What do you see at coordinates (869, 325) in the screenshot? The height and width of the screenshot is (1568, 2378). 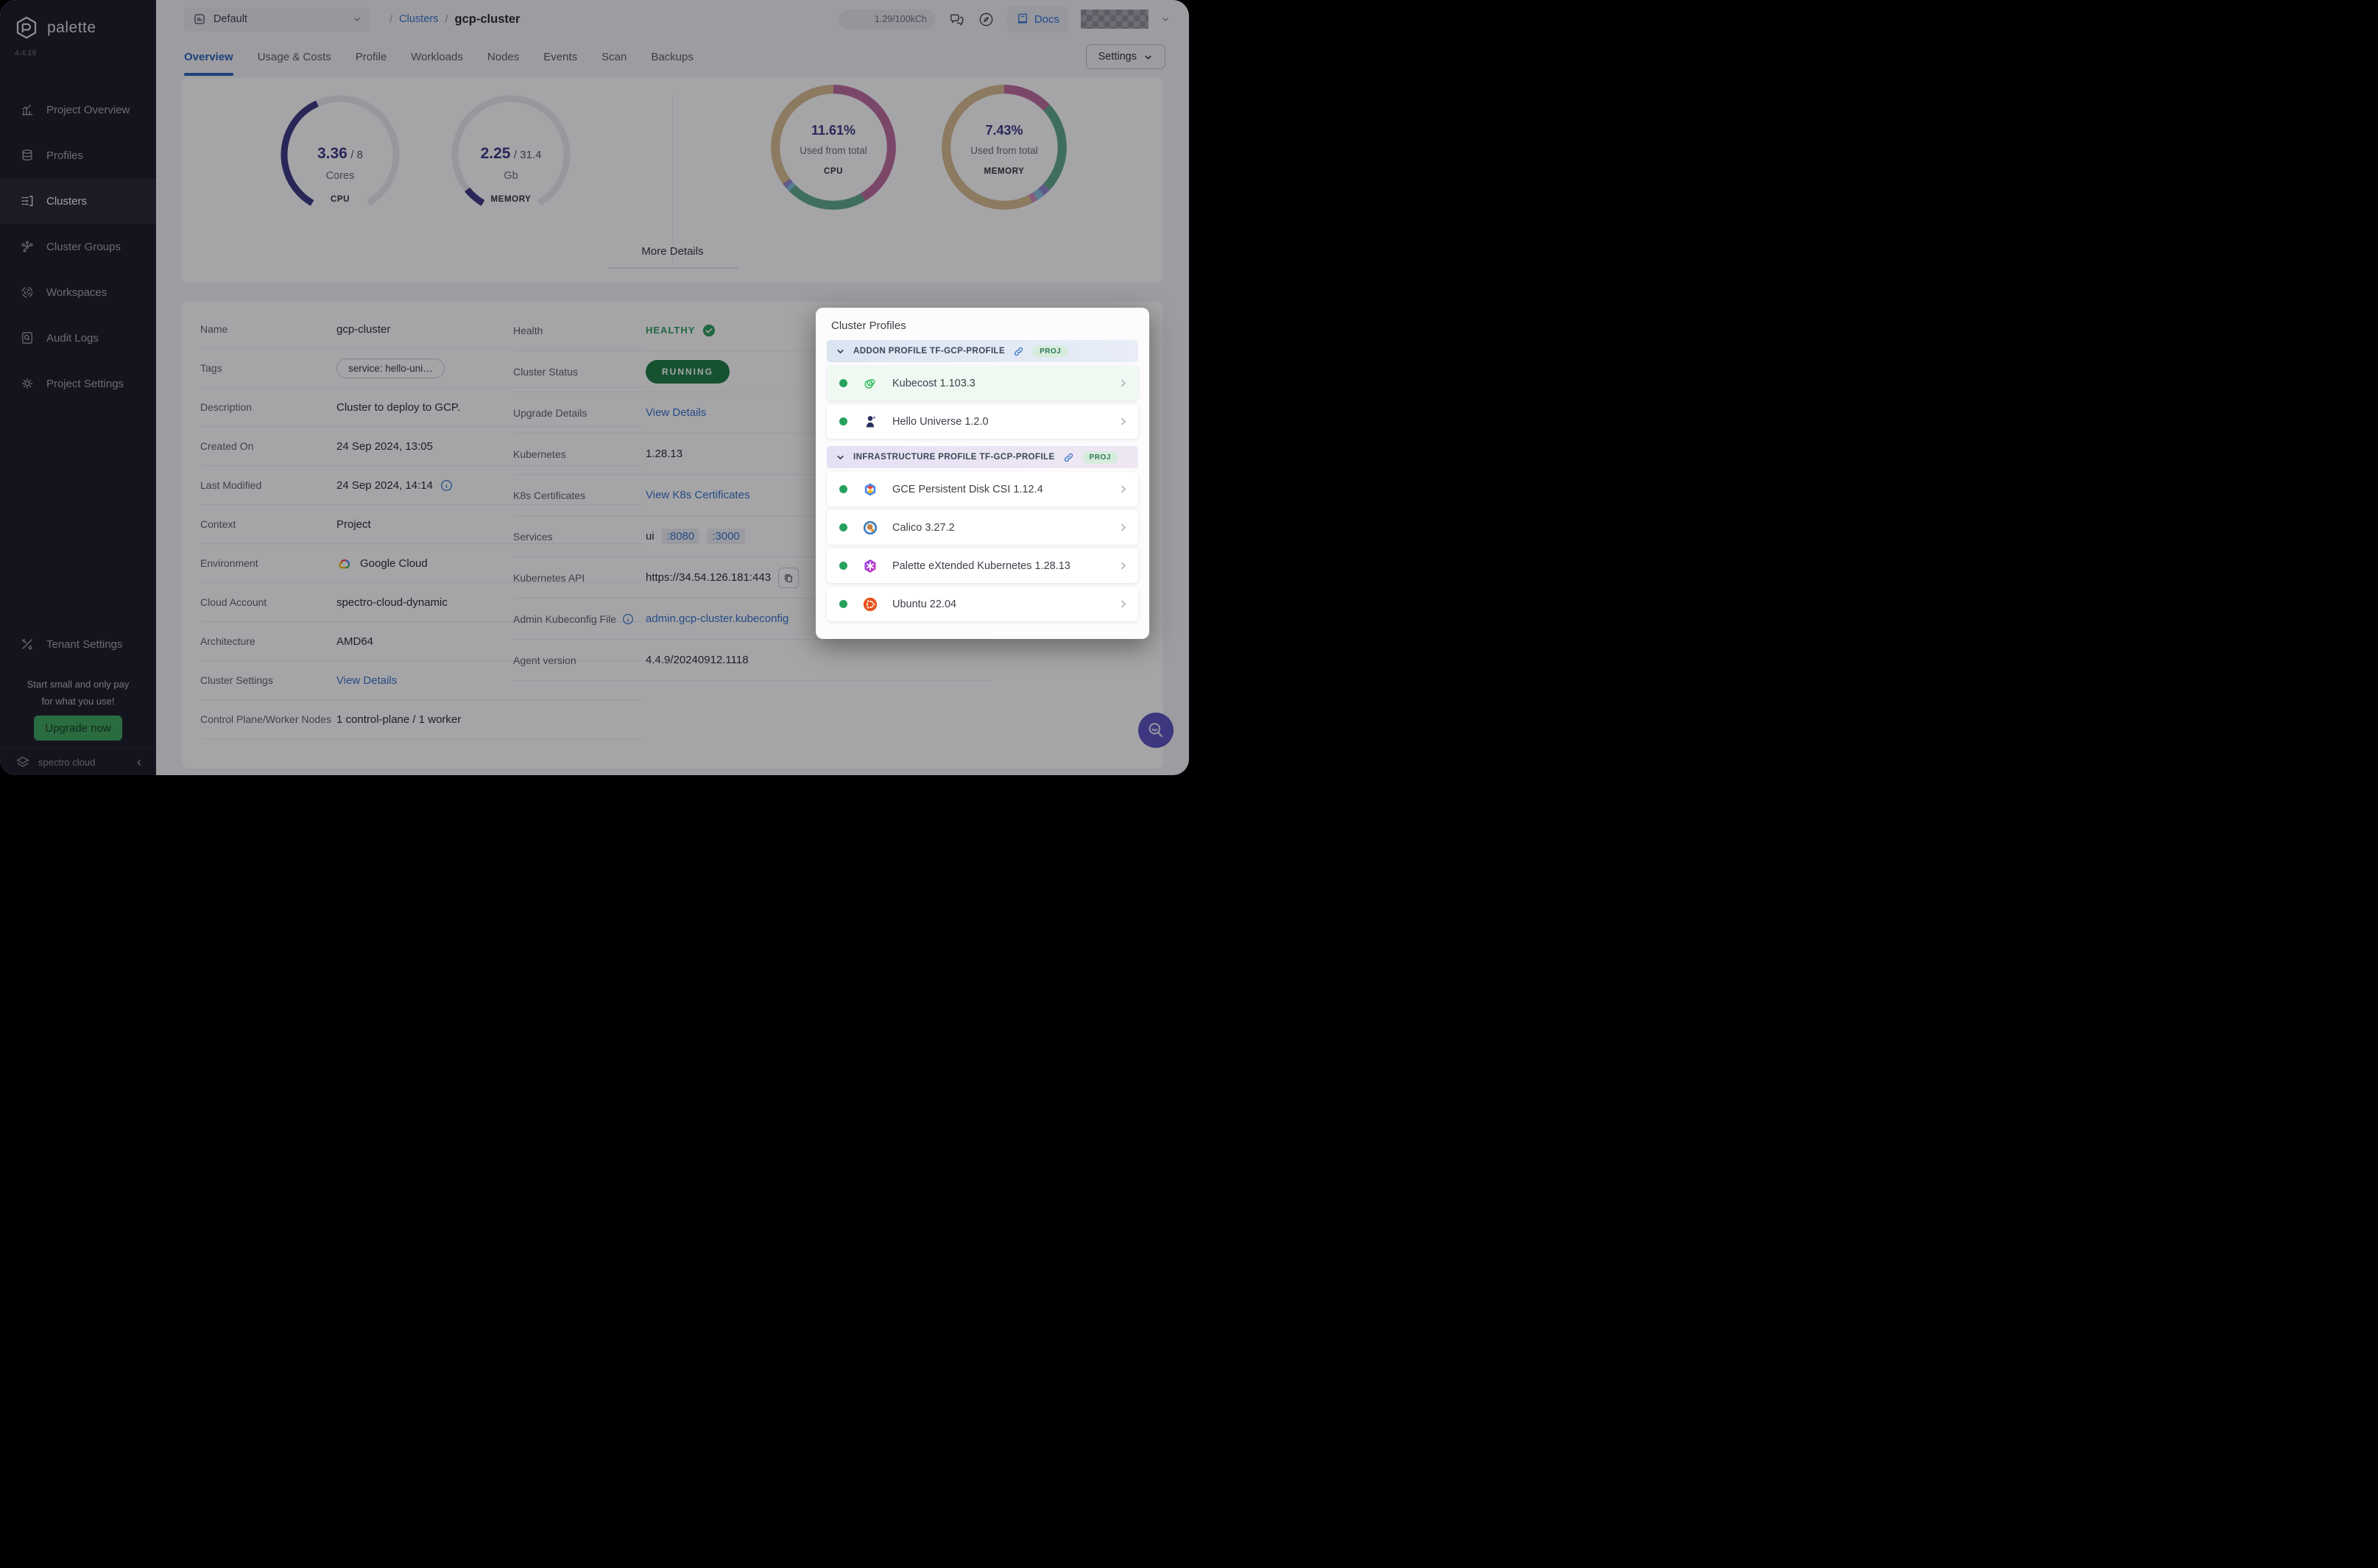 I see `cluster-profiles-title: Cluster Profiles` at bounding box center [869, 325].